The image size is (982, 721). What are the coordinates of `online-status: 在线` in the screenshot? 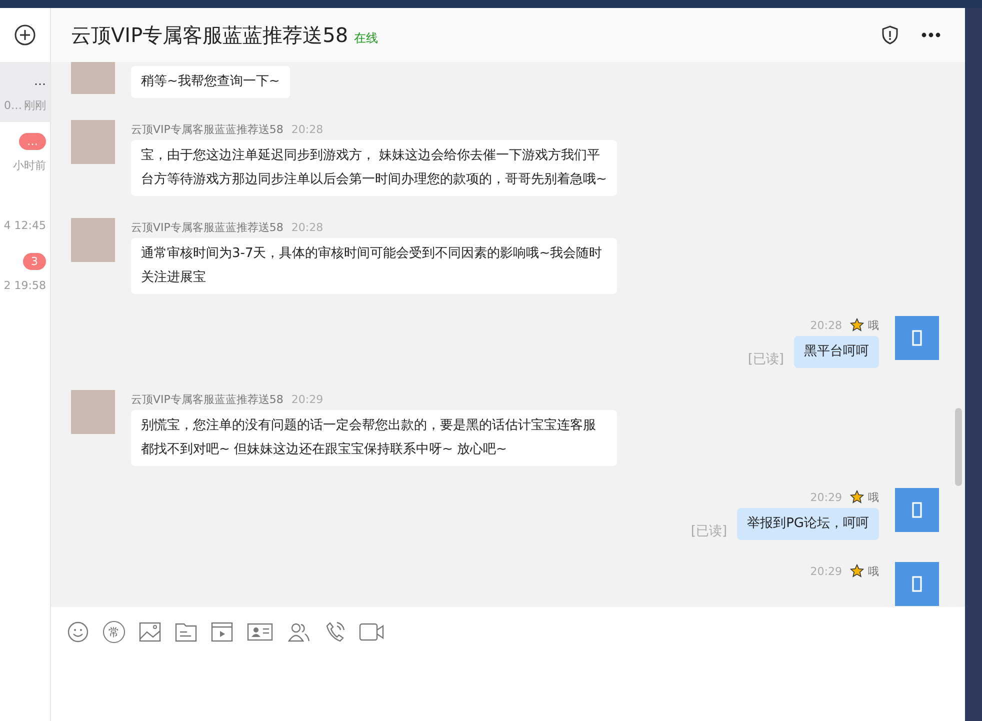 It's located at (366, 38).